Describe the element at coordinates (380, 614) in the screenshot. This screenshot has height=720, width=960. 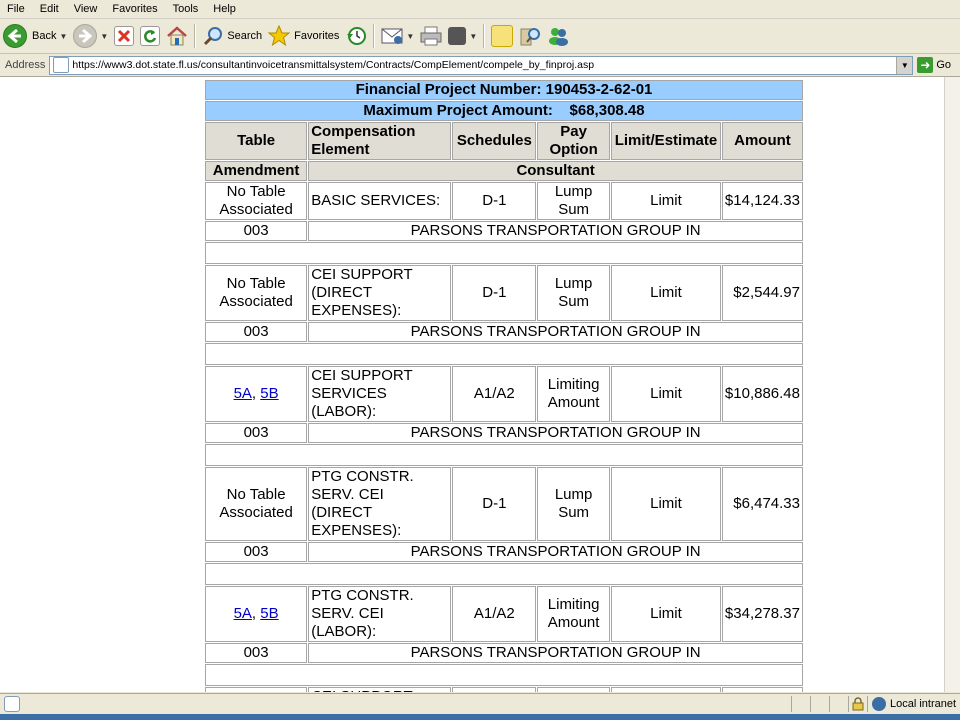
I see `comp-element-cell: PTG CONSTR. SERV. CEI (LABOR):` at that location.